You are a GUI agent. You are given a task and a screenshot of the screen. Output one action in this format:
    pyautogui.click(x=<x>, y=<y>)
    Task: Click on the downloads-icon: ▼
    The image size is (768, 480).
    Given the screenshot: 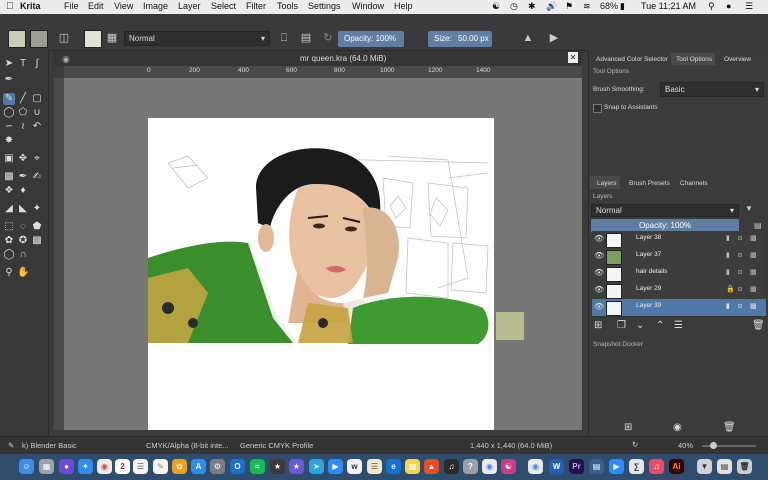 What is the action you would take?
    pyautogui.click(x=704, y=466)
    